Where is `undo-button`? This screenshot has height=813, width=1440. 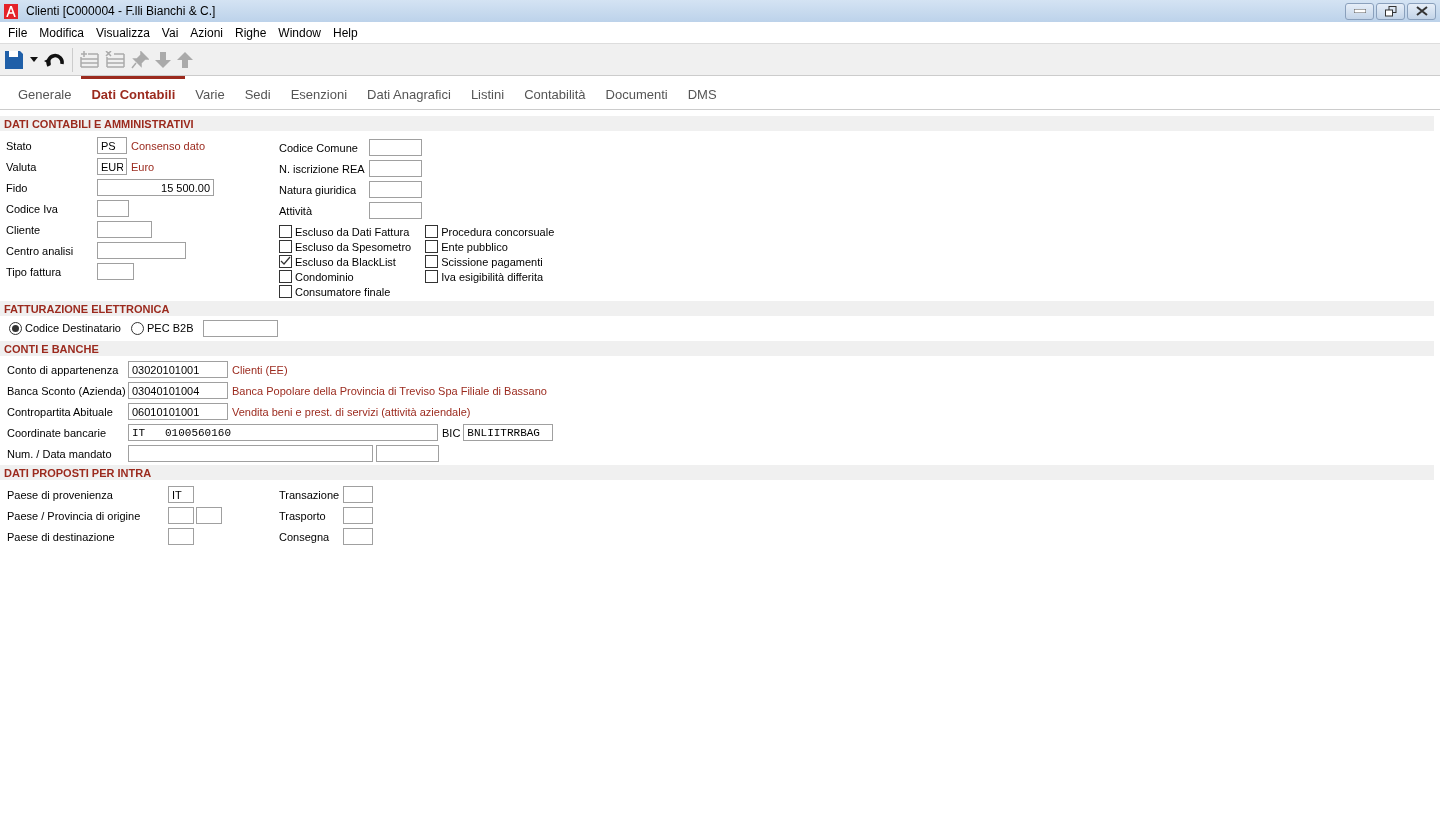 undo-button is located at coordinates (55, 59).